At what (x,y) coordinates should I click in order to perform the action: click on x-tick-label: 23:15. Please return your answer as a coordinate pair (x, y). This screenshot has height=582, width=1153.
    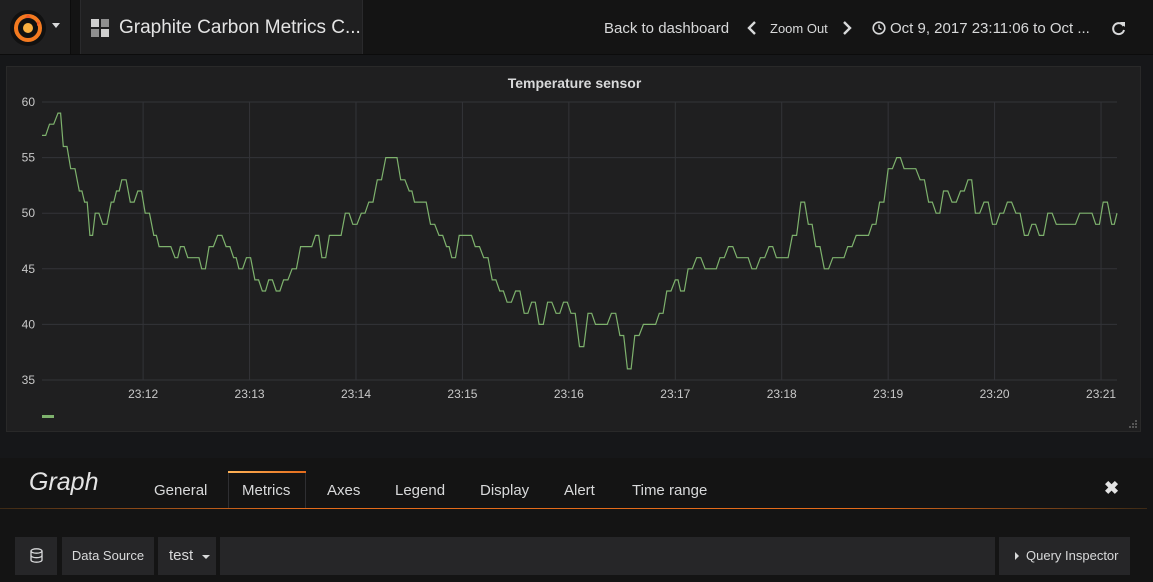
    Looking at the image, I should click on (462, 394).